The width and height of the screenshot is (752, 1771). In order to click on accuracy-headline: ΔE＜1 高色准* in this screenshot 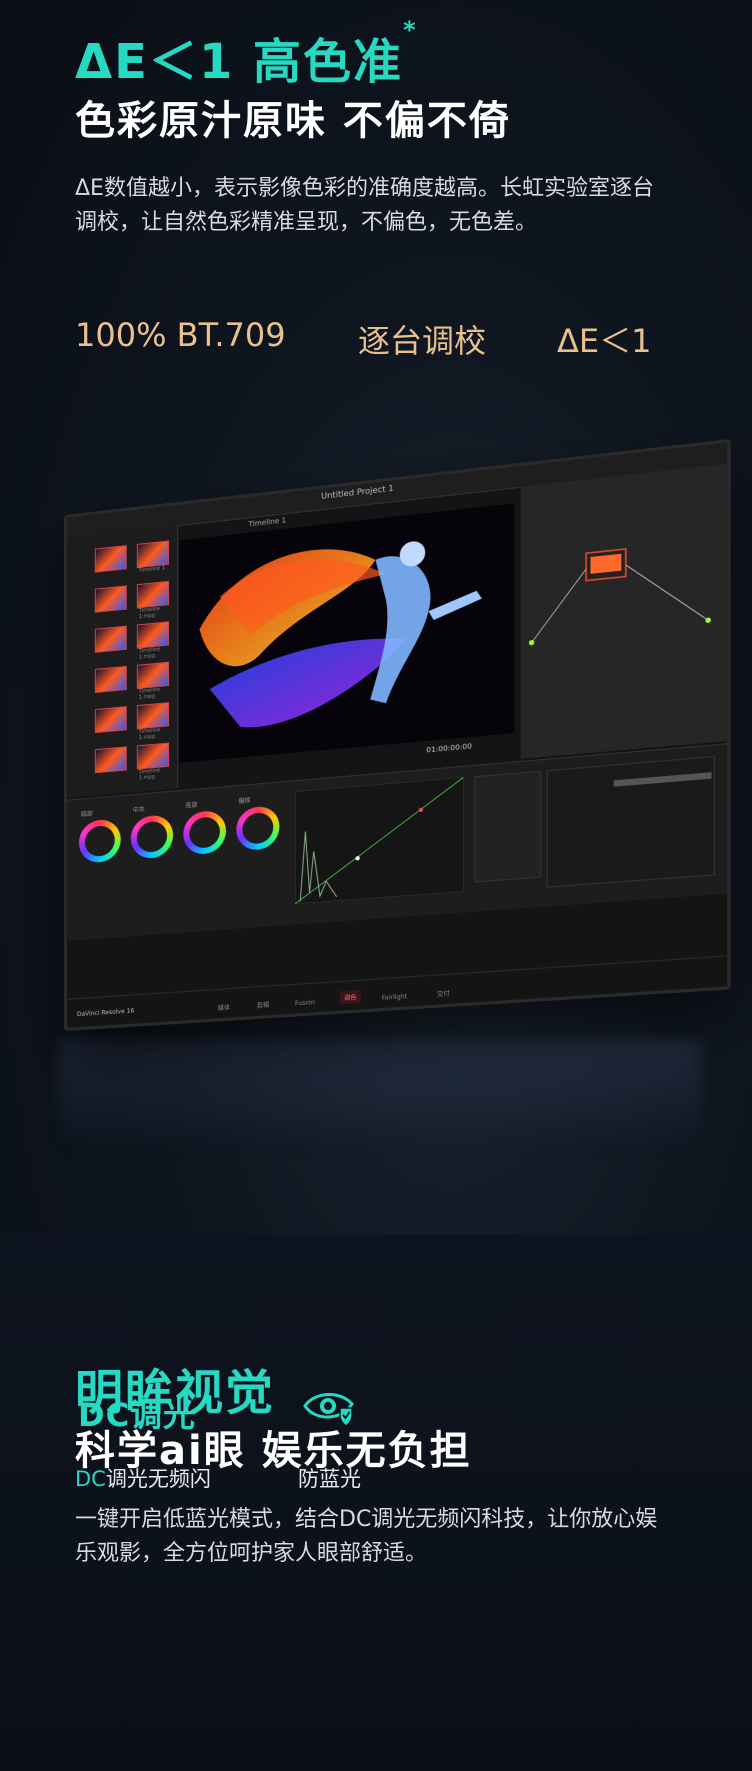, I will do `click(246, 53)`.